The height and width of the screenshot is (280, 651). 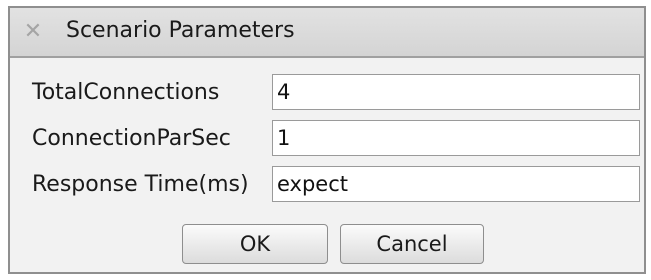 What do you see at coordinates (180, 30) in the screenshot?
I see `dialog-title: Scenario Parameters` at bounding box center [180, 30].